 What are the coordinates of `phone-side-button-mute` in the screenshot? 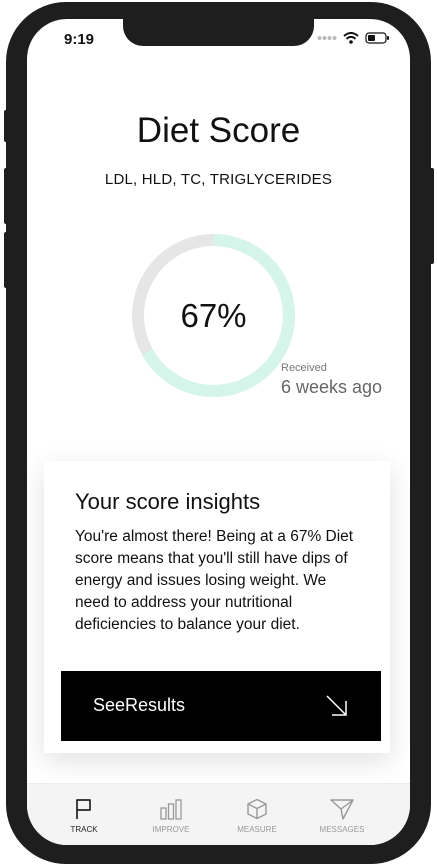 It's located at (7, 126).